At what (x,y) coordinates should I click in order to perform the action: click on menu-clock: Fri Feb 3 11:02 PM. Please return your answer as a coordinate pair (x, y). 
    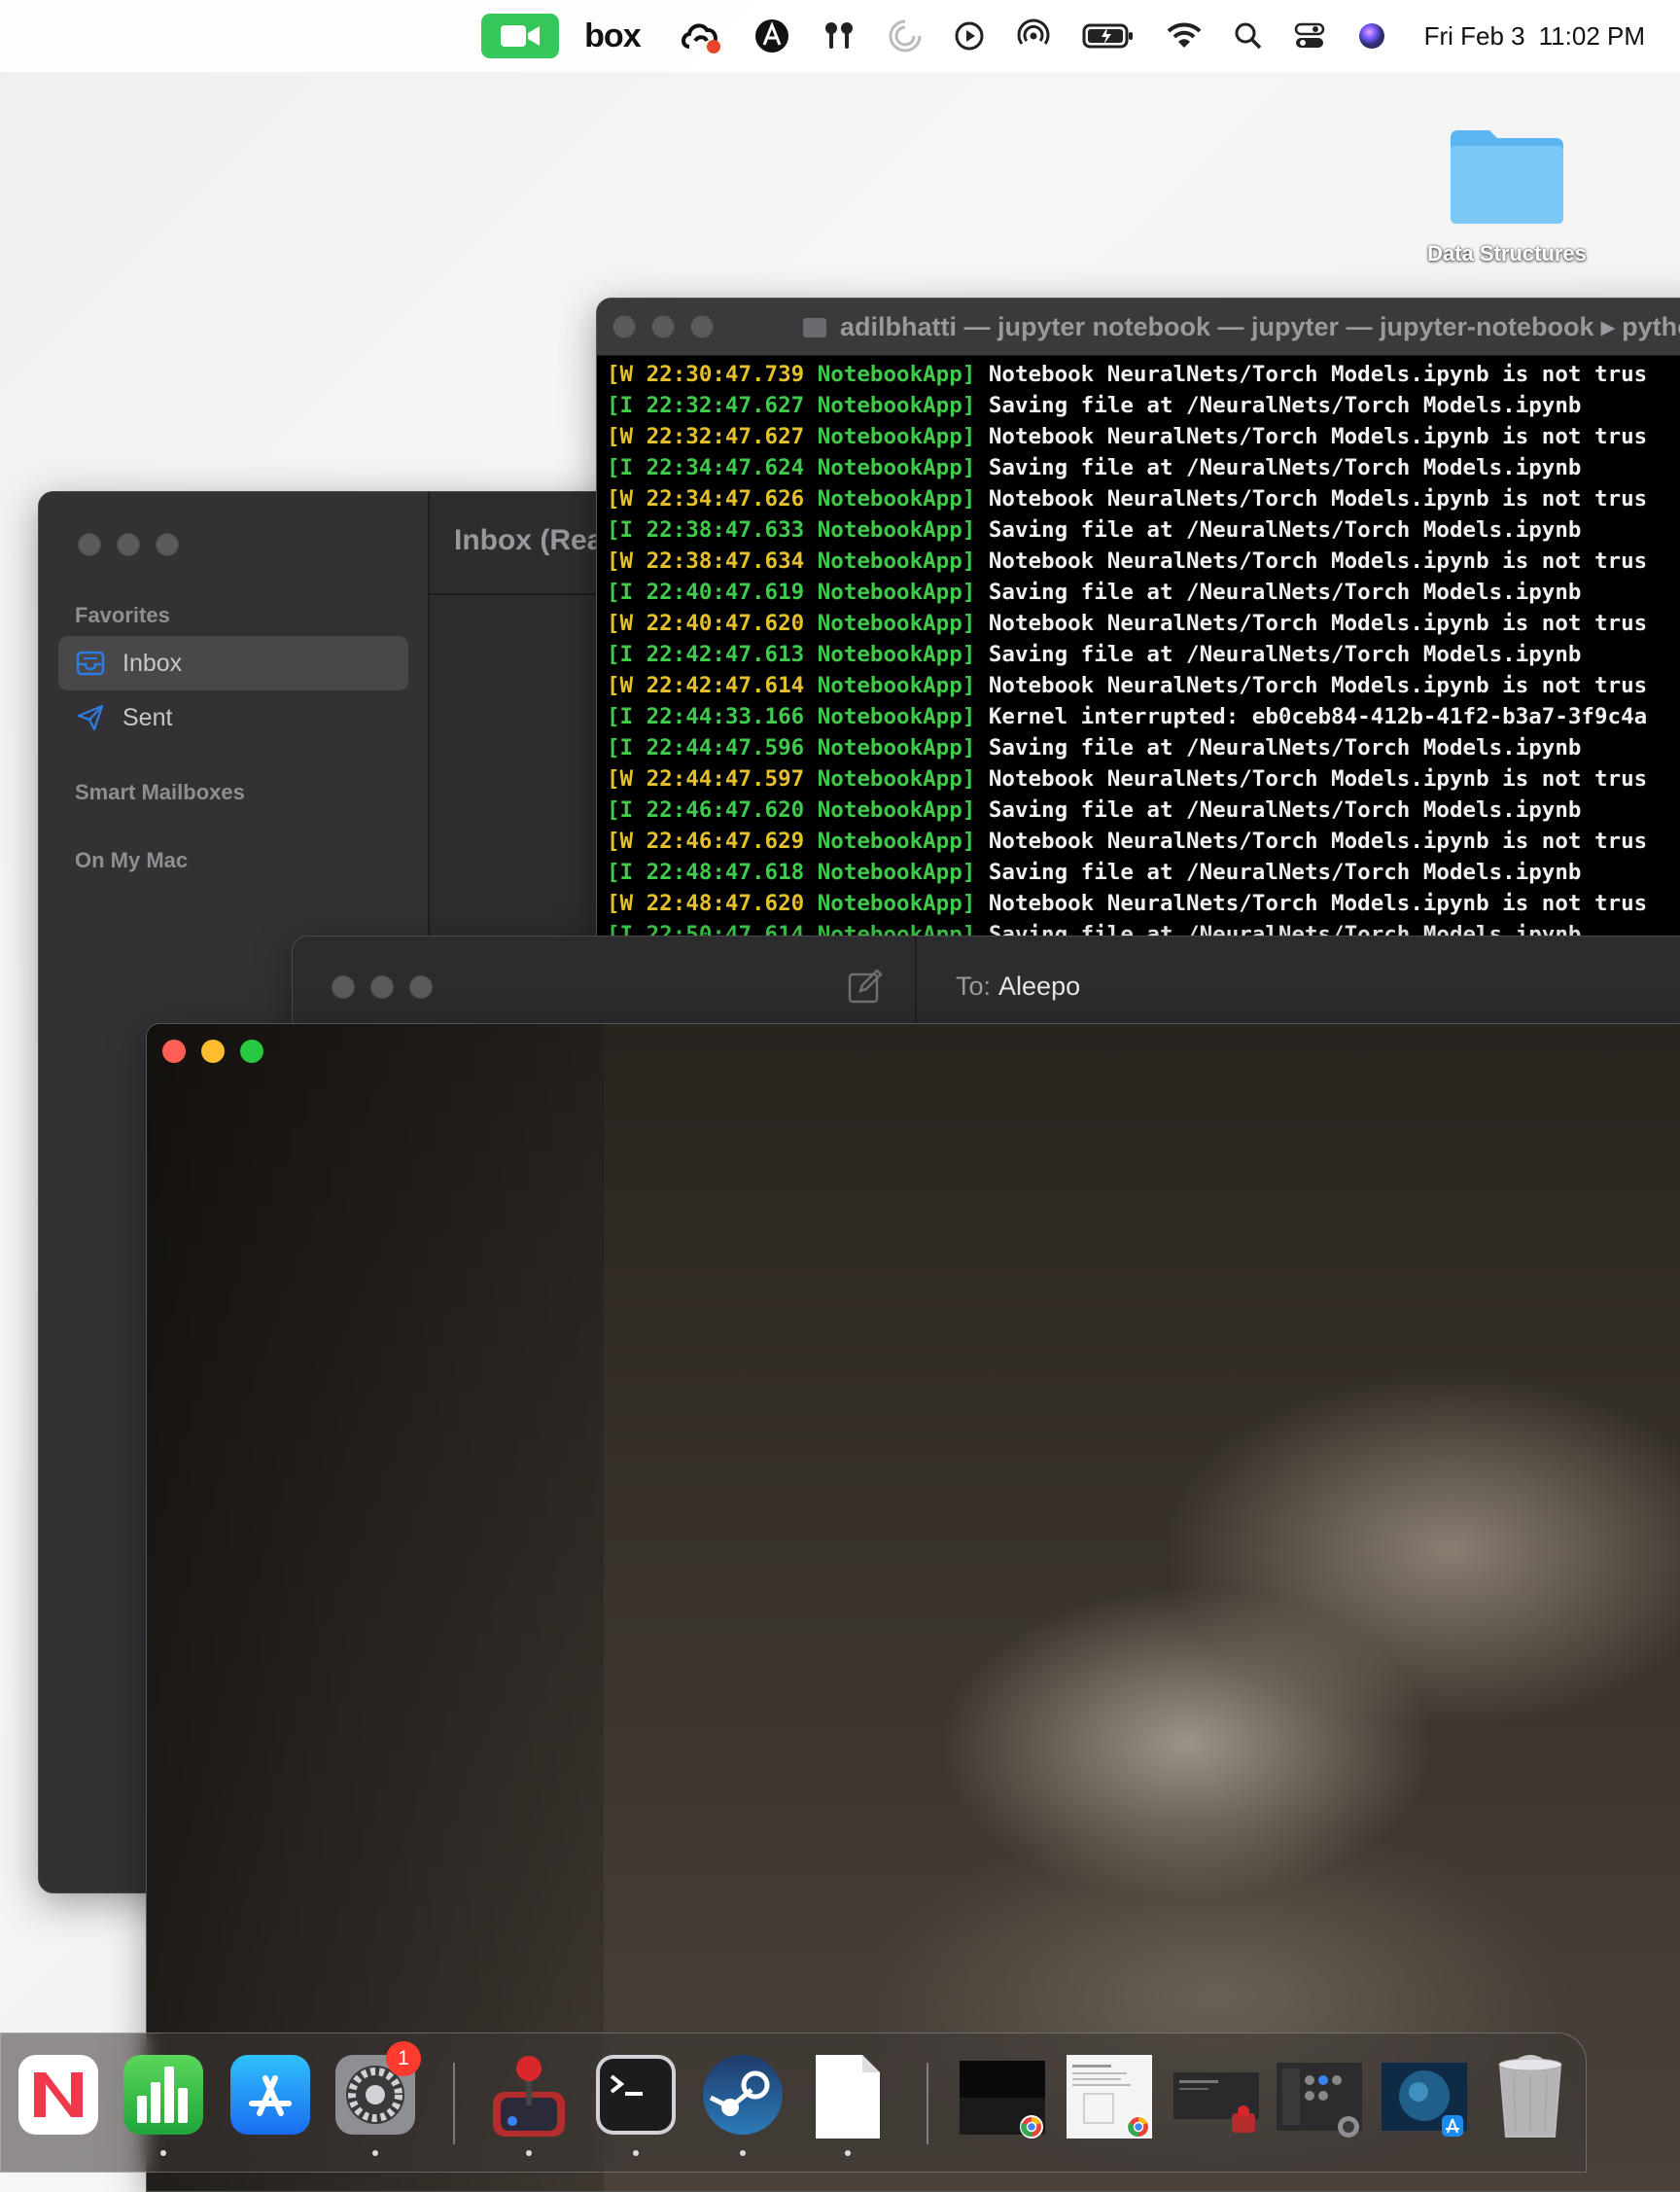
    Looking at the image, I should click on (1541, 36).